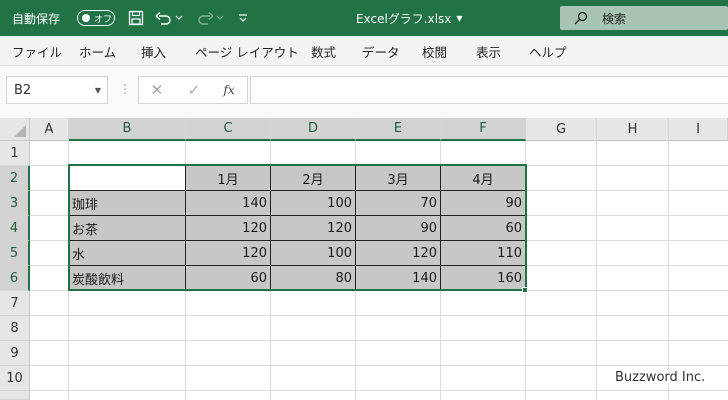 This screenshot has width=728, height=400. Describe the element at coordinates (15, 203) in the screenshot. I see `row-header-3: 3` at that location.